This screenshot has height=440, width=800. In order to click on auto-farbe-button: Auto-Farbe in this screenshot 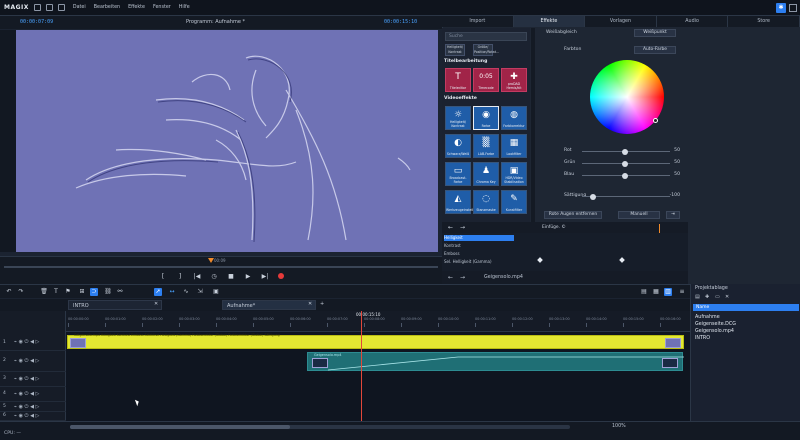, I will do `click(655, 50)`.